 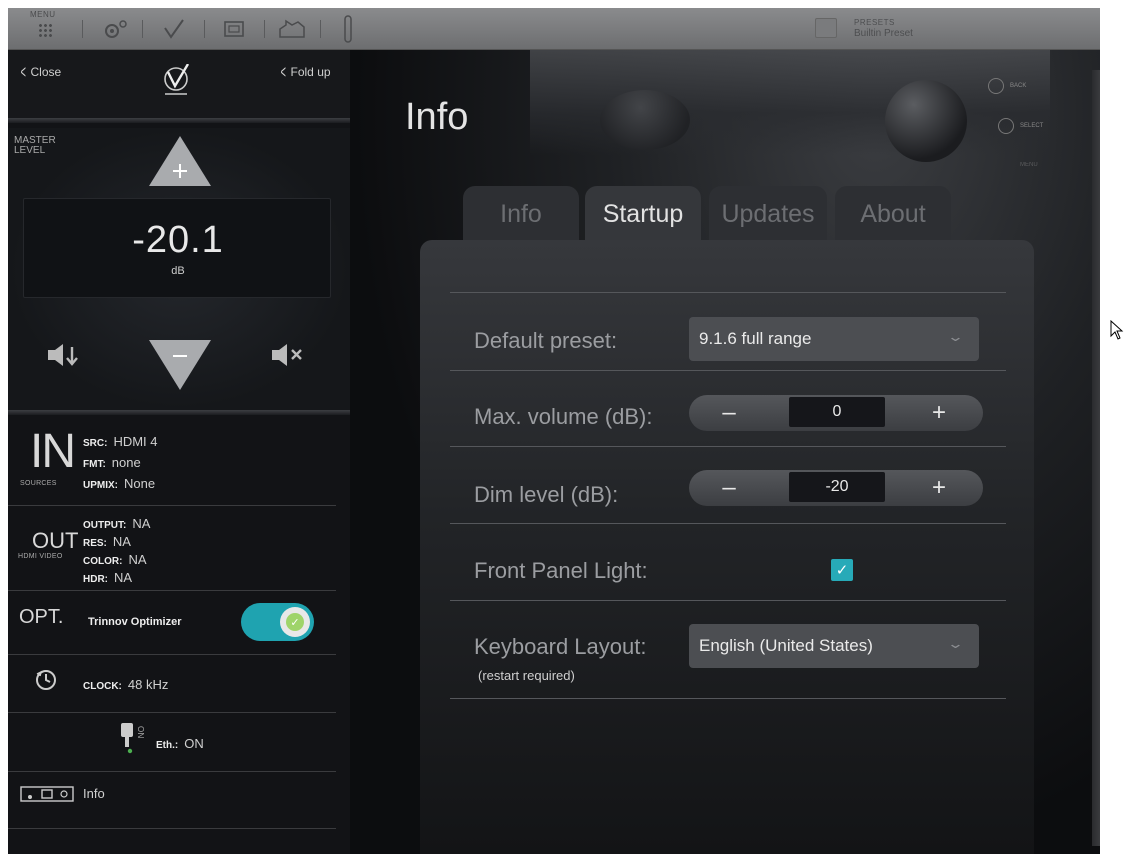 What do you see at coordinates (116, 29) in the screenshot?
I see `gear-icon` at bounding box center [116, 29].